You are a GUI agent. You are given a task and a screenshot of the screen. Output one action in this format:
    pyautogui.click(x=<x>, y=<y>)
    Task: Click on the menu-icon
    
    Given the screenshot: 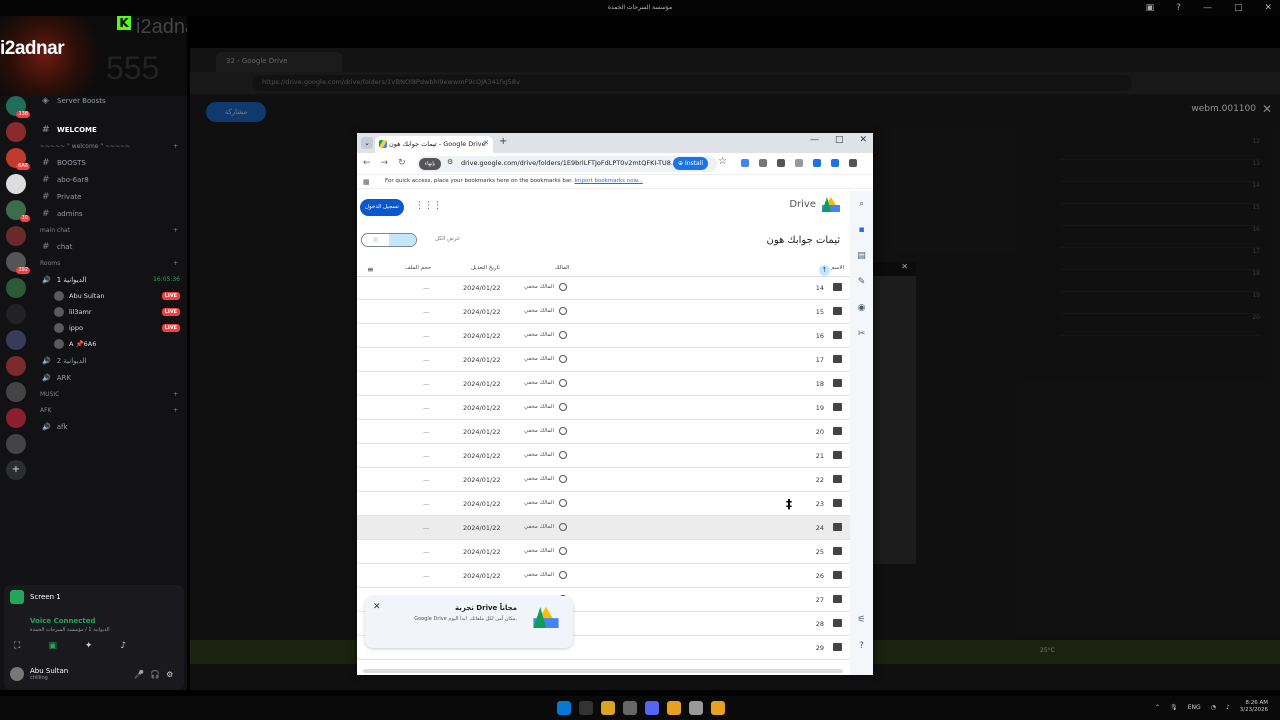 What is the action you would take?
    pyautogui.click(x=853, y=163)
    